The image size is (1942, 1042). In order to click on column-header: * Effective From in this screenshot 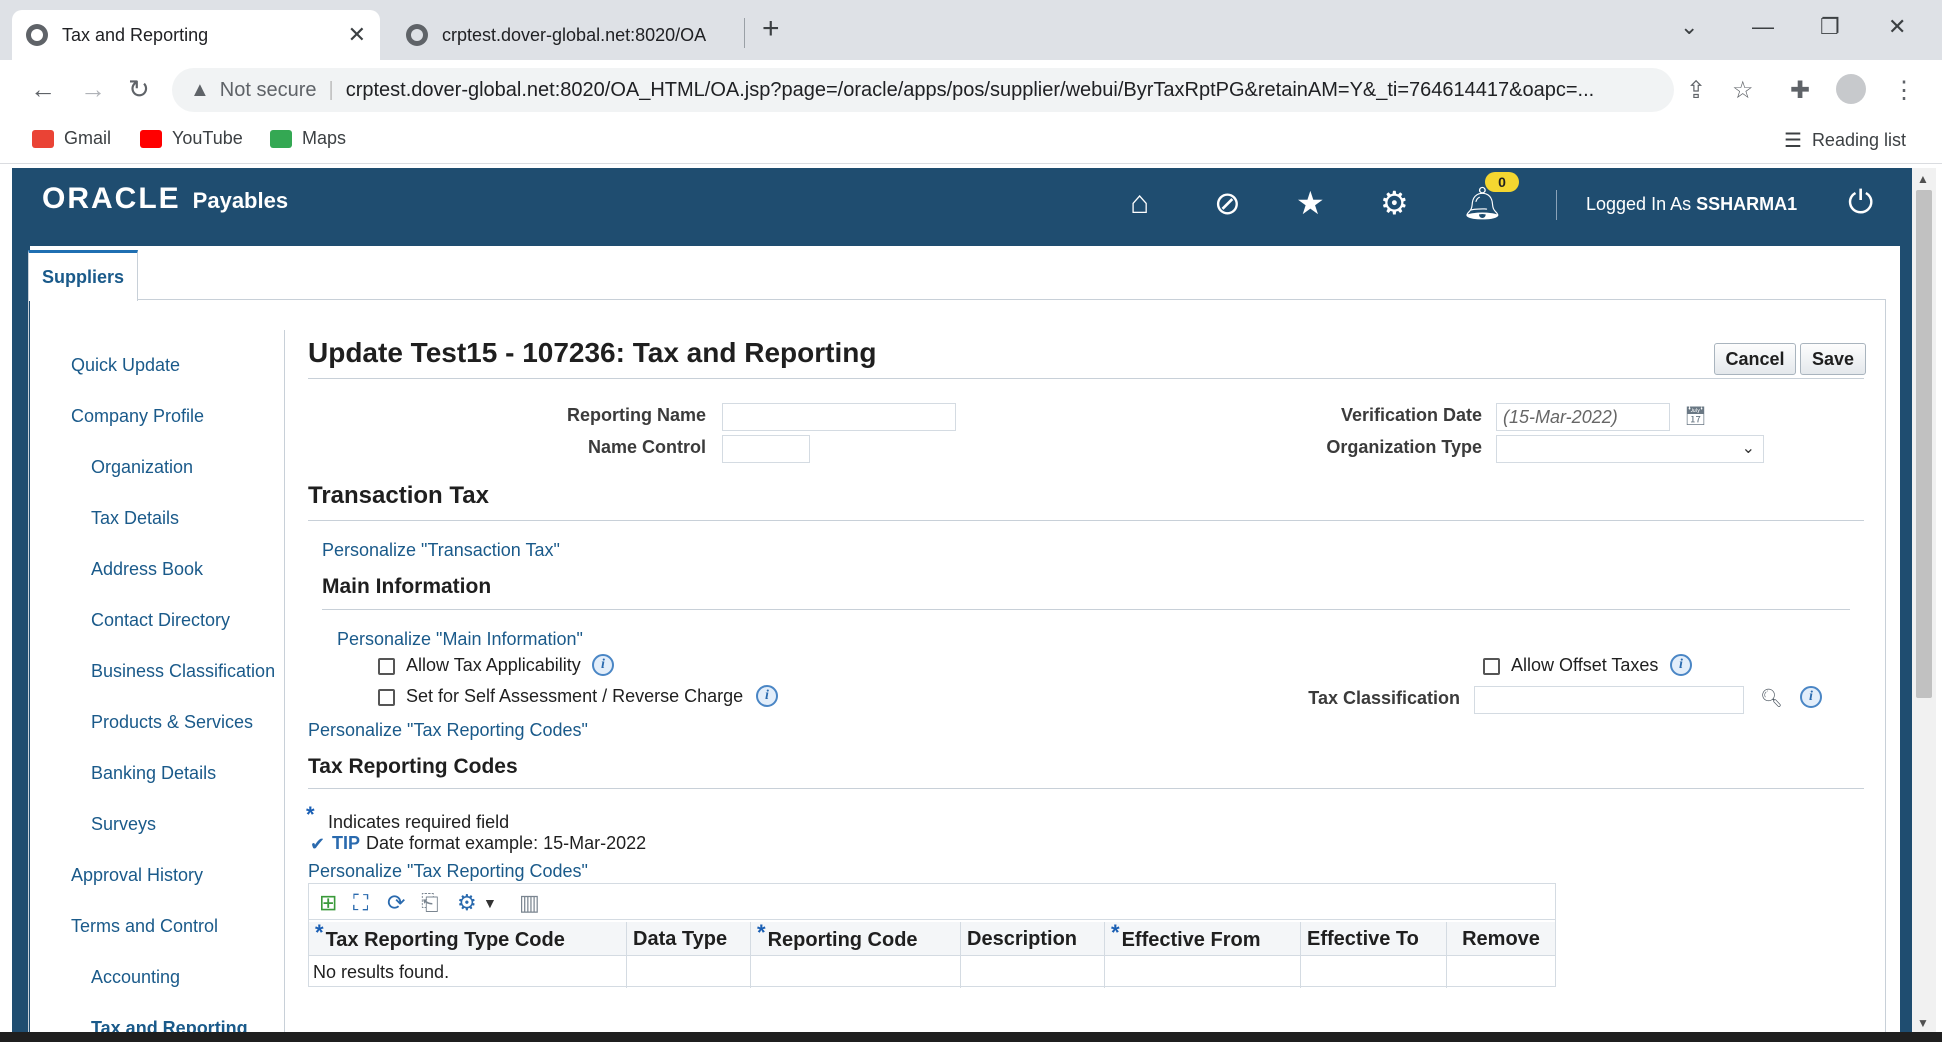, I will do `click(1203, 938)`.